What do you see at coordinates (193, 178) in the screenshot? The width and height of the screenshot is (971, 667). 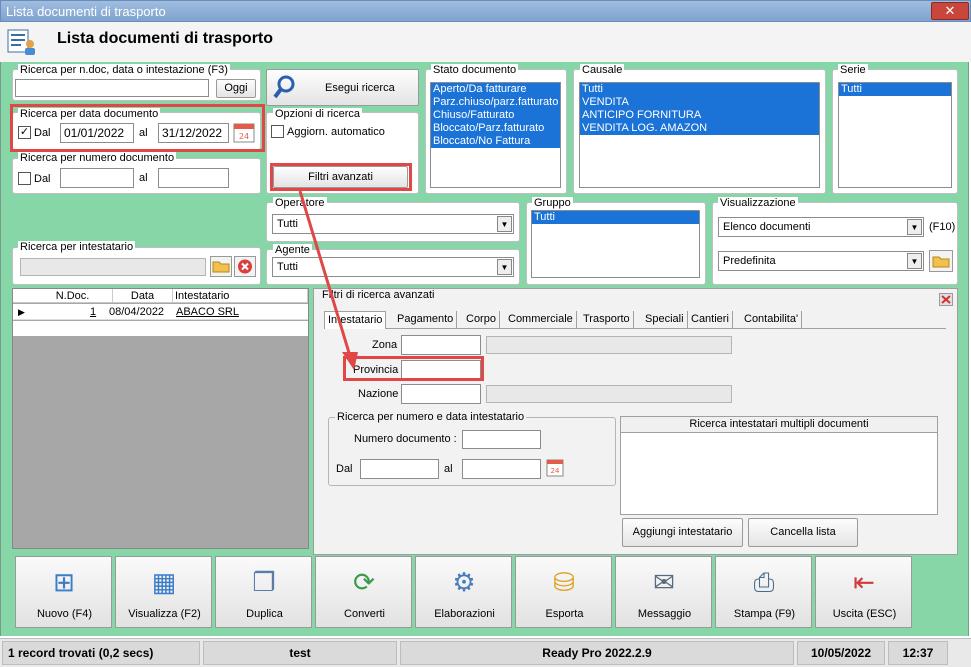 I see `number-to-input` at bounding box center [193, 178].